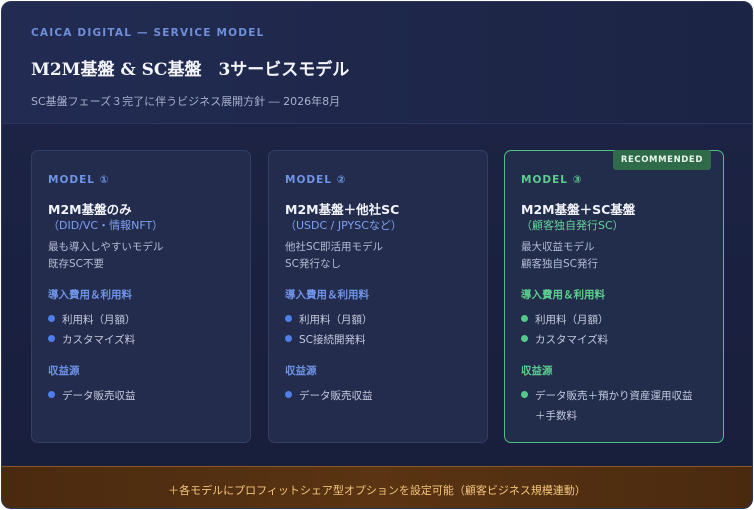 The image size is (754, 510). I want to click on page-subtitle: SC基盤フェーズ３完了に伴うビジネス展開方針 ― 2026年8月, so click(186, 101).